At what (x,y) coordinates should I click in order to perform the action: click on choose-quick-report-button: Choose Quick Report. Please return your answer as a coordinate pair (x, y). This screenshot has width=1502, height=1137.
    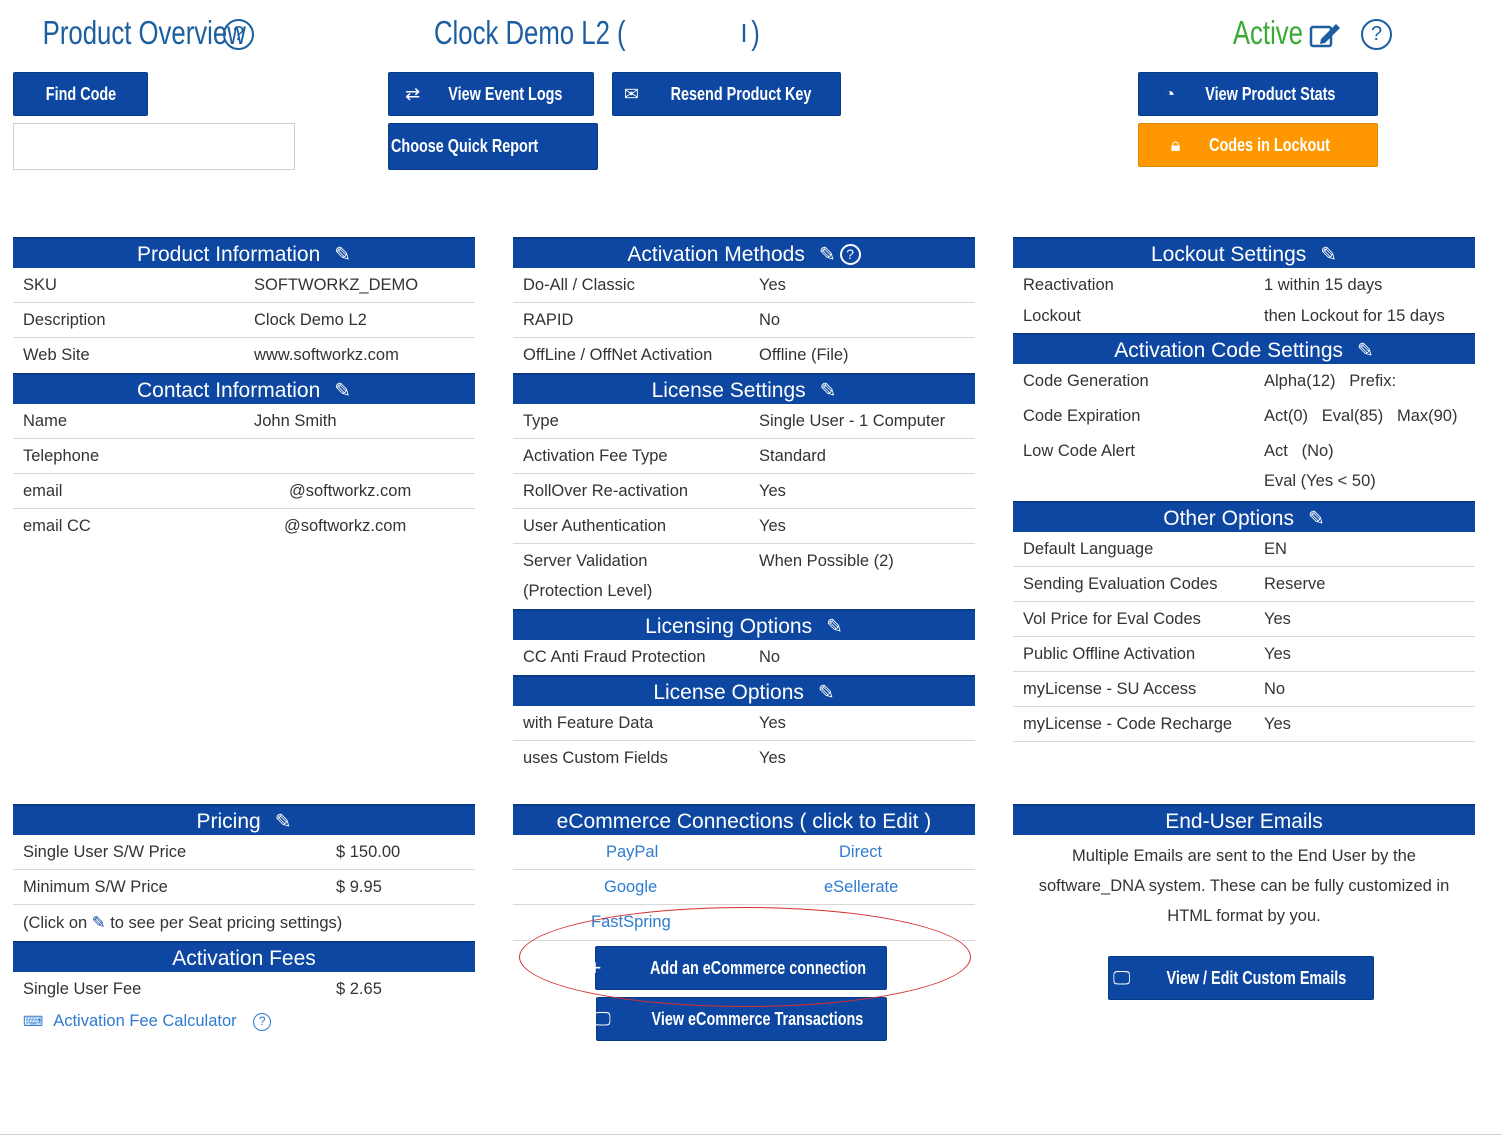
    Looking at the image, I should click on (493, 146).